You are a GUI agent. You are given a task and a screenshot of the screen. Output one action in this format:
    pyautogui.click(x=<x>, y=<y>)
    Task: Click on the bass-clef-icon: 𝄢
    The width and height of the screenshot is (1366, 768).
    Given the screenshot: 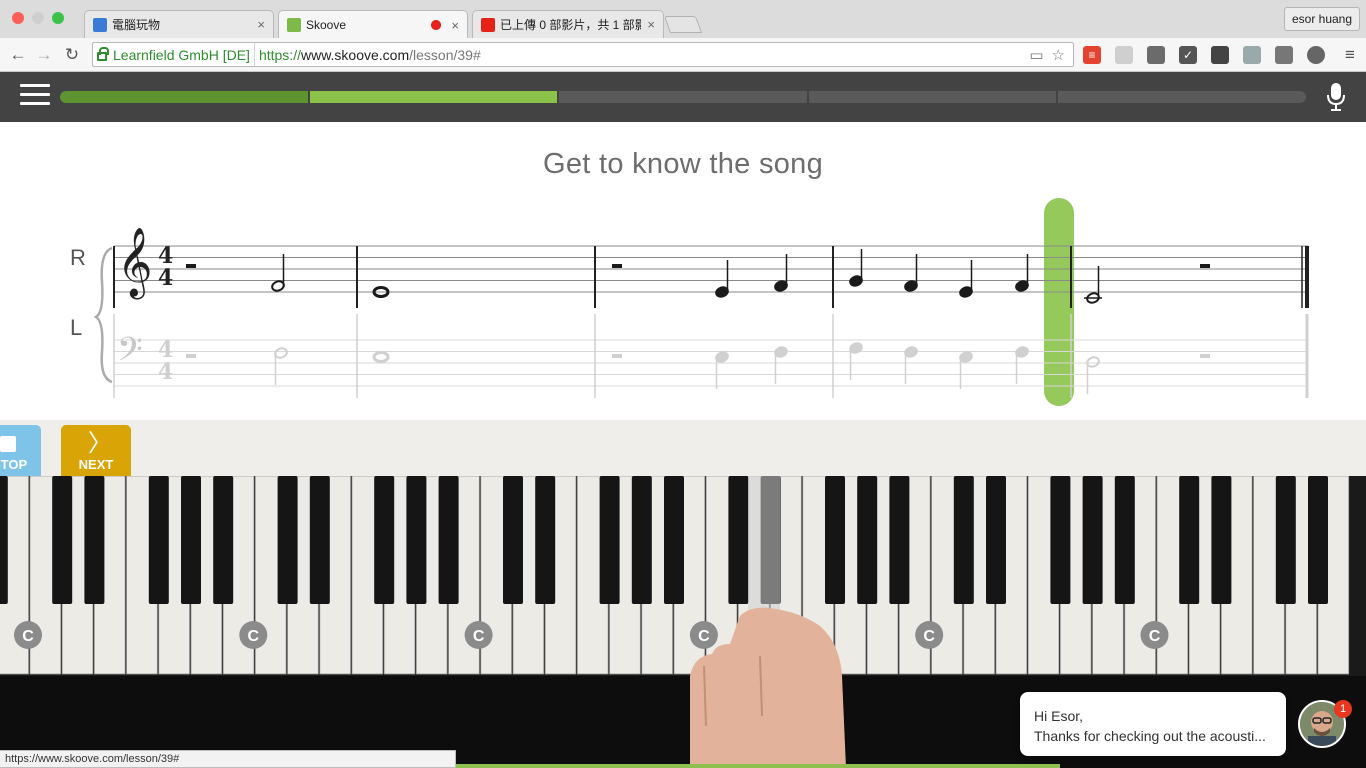 What is the action you would take?
    pyautogui.click(x=130, y=354)
    